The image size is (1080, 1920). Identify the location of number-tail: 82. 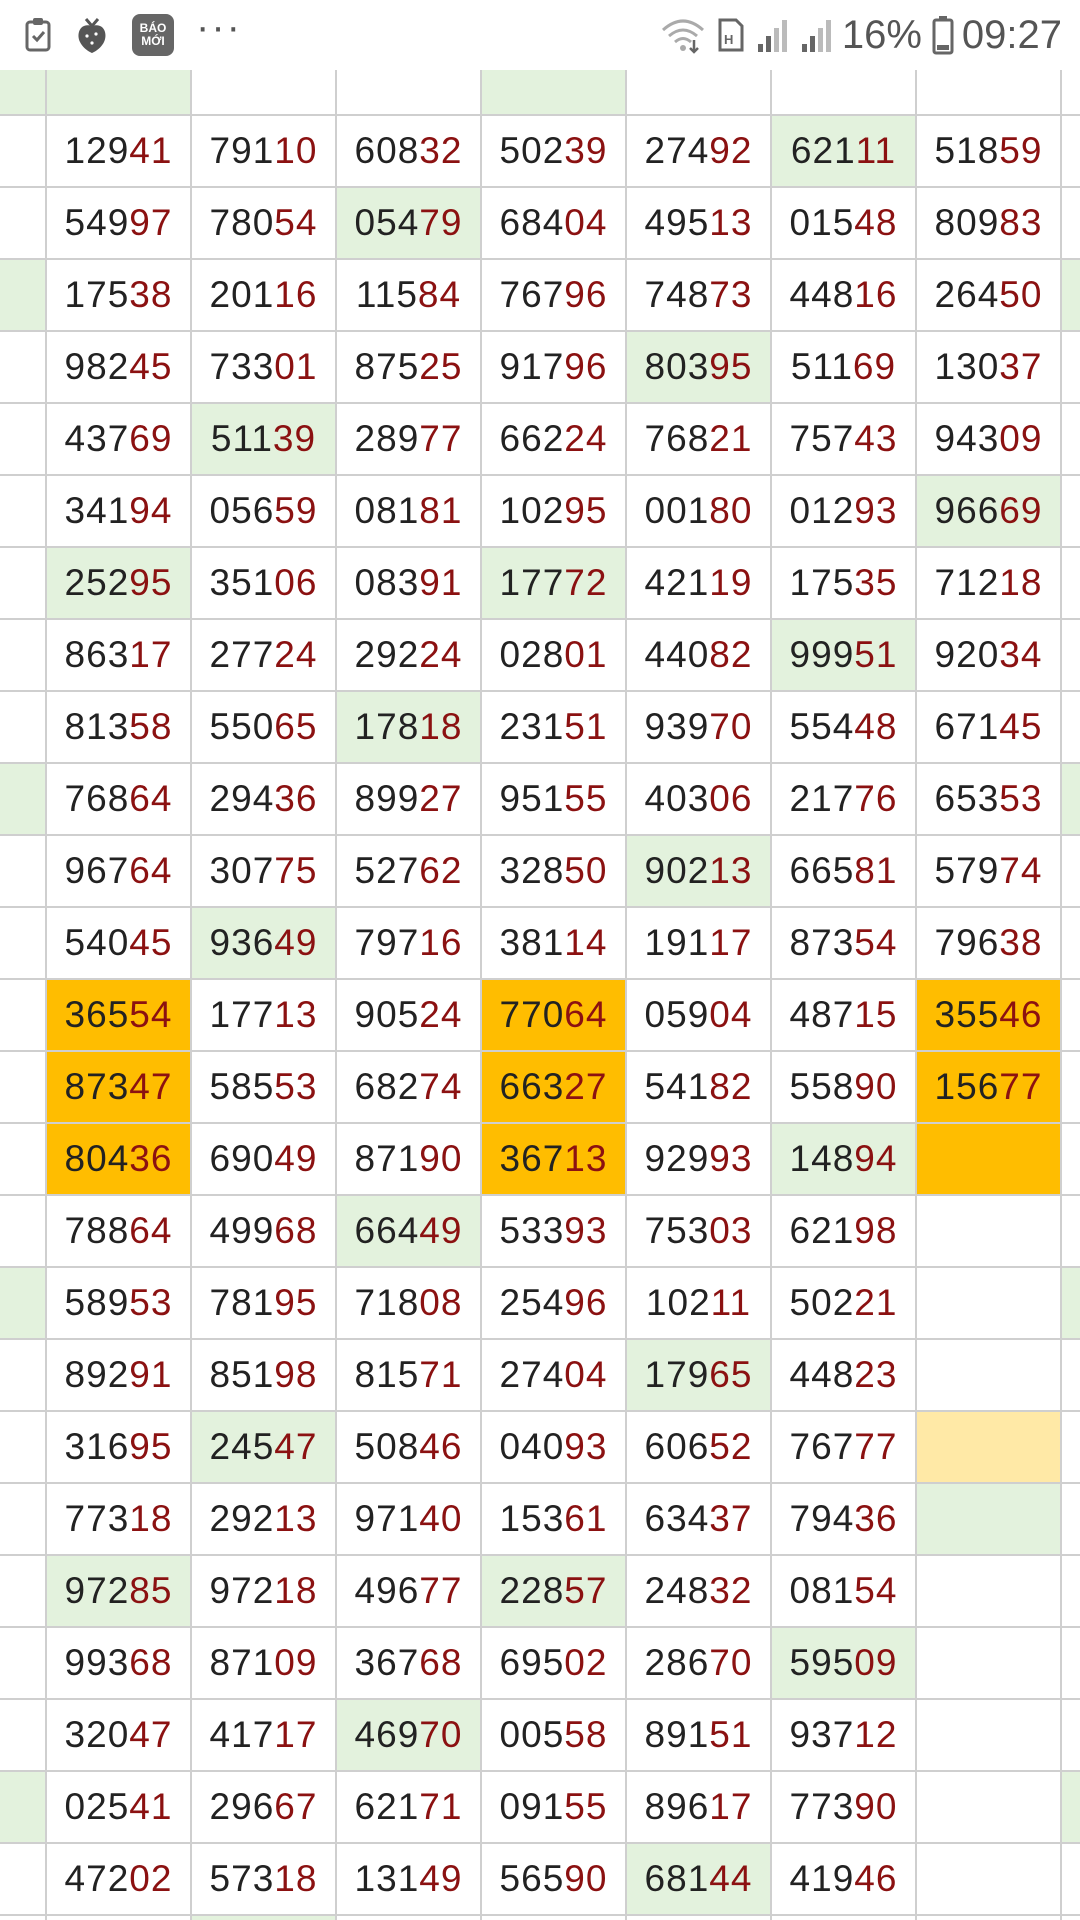
(731, 1086).